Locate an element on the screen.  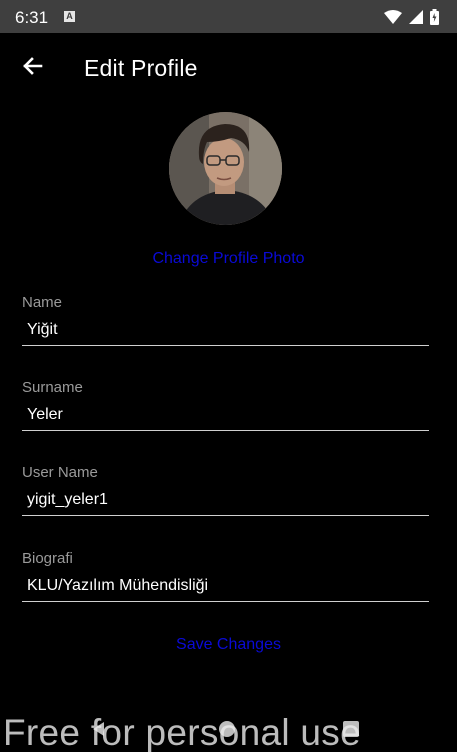
back-button is located at coordinates (33, 66).